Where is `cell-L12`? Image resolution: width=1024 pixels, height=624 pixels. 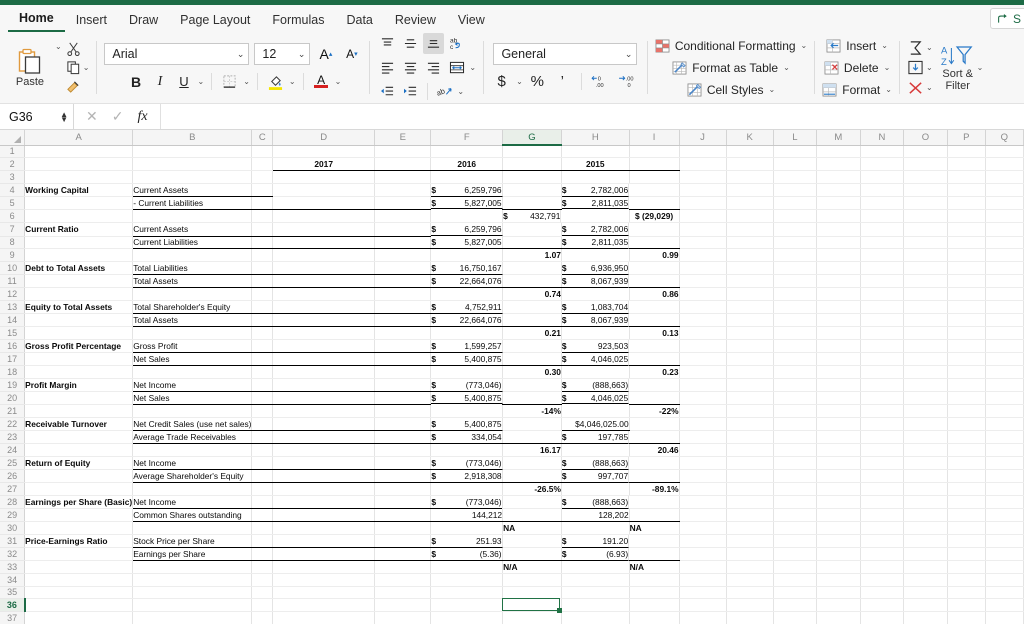 cell-L12 is located at coordinates (795, 294).